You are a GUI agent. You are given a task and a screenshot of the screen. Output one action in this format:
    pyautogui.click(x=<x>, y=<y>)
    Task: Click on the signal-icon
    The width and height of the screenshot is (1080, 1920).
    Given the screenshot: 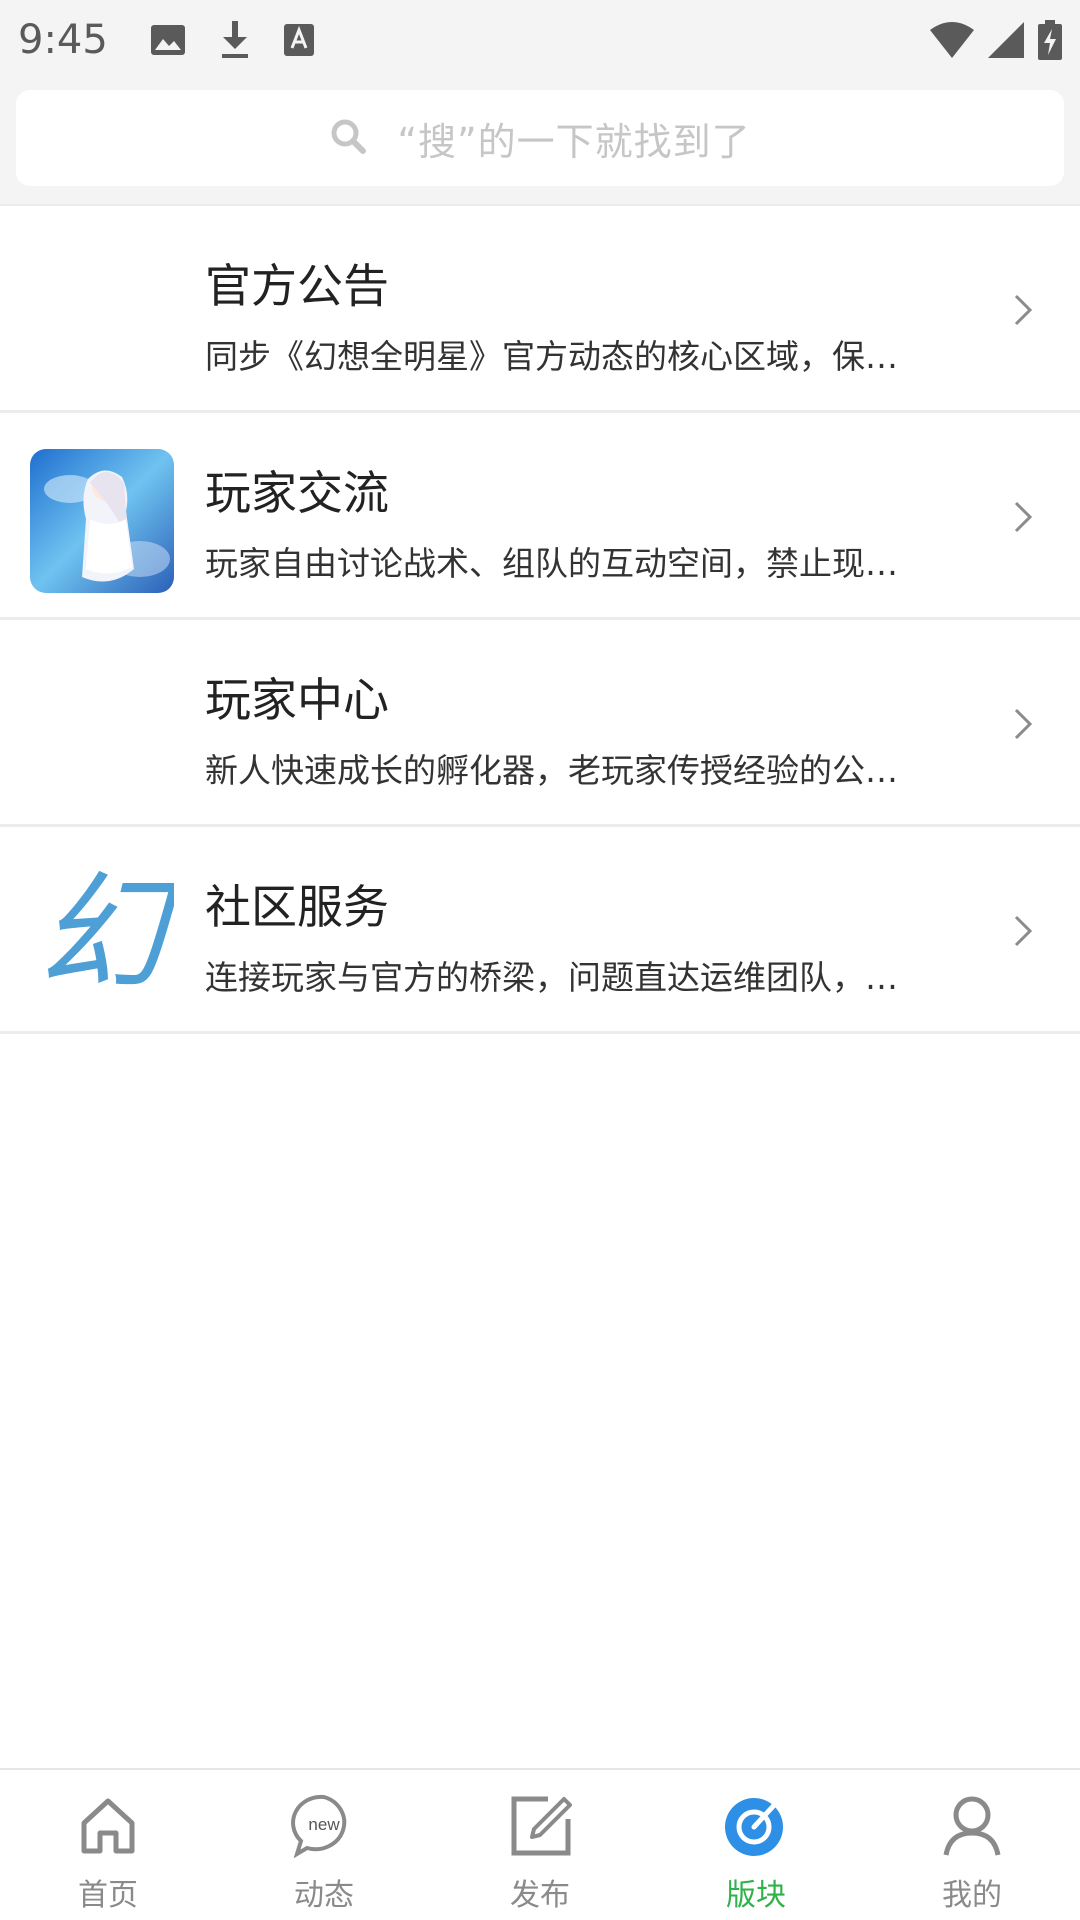 What is the action you would take?
    pyautogui.click(x=1006, y=40)
    